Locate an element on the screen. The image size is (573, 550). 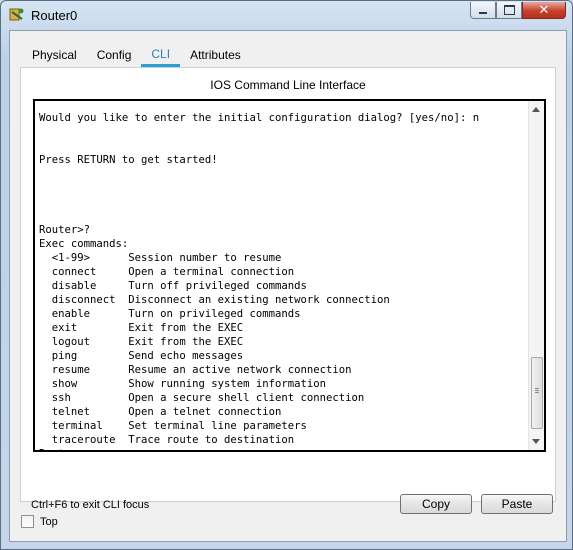
caption-buttons: ✕ is located at coordinates (518, 11).